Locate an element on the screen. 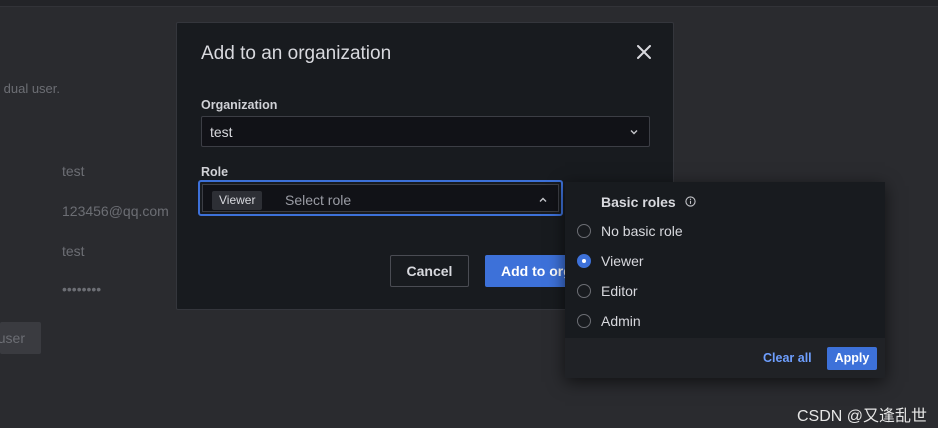 The height and width of the screenshot is (428, 938). page-subtitle: dual user. is located at coordinates (30, 88).